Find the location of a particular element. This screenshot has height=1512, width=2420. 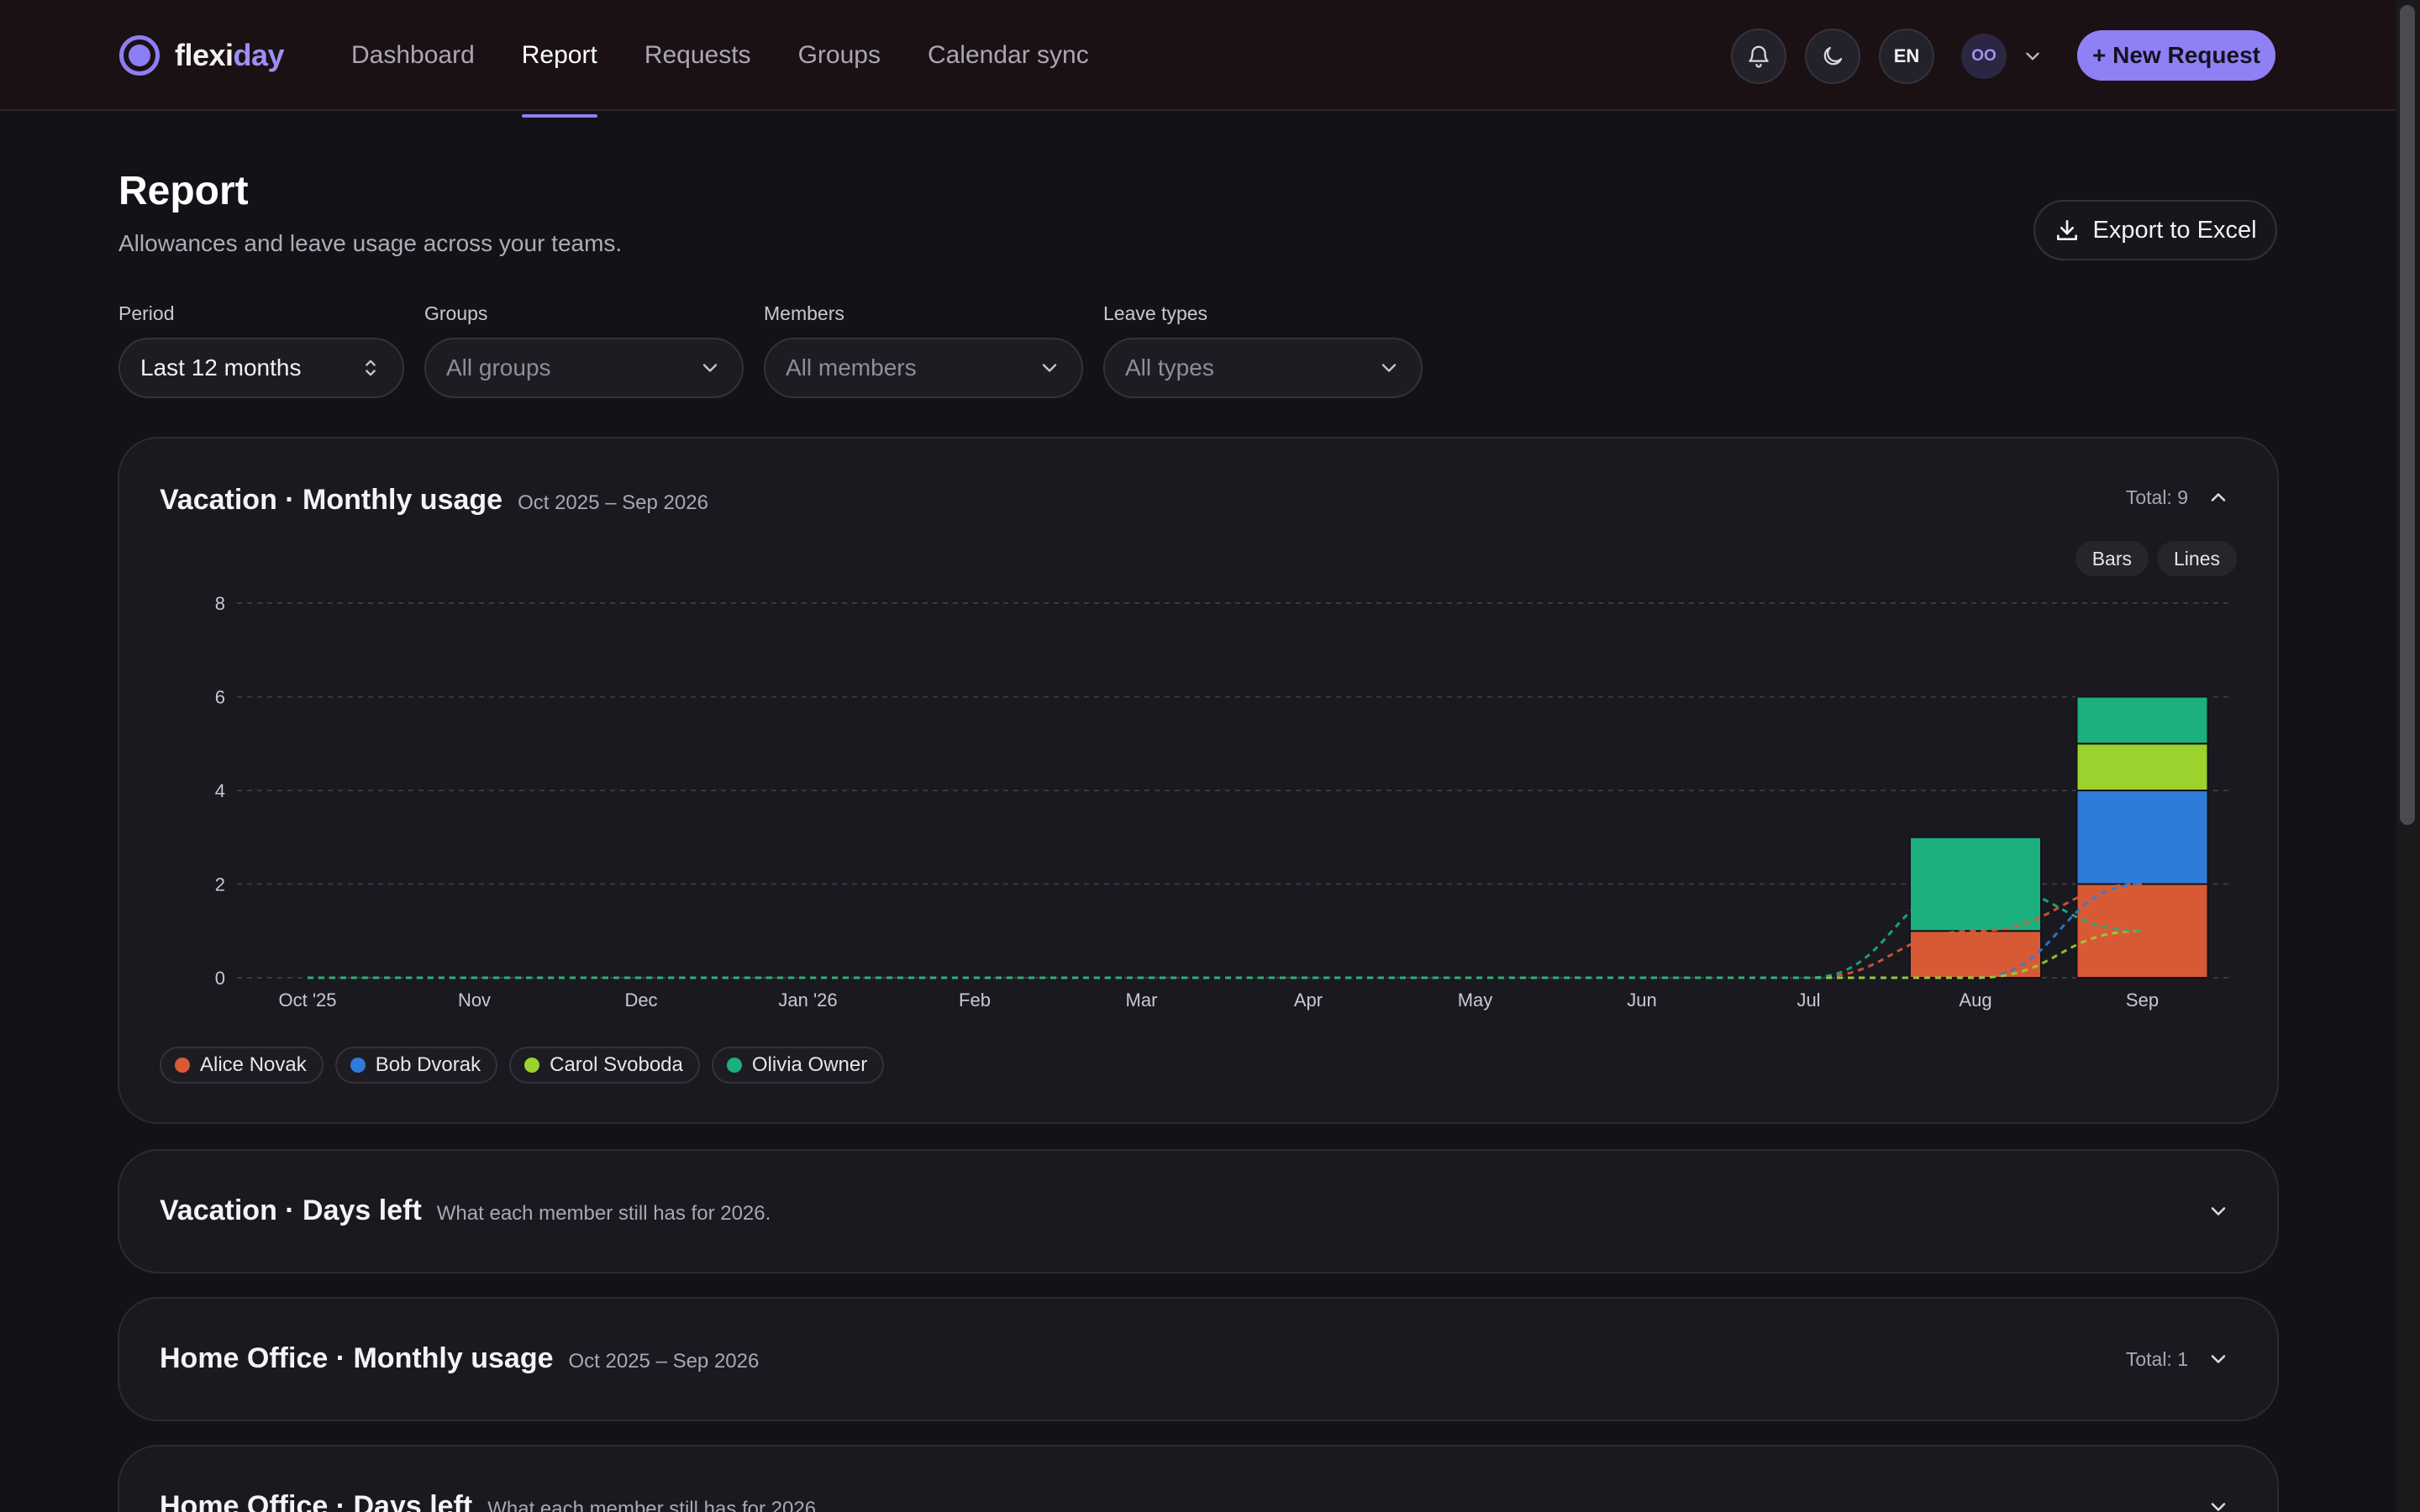

legend-label: Alice Novak is located at coordinates (254, 1064).